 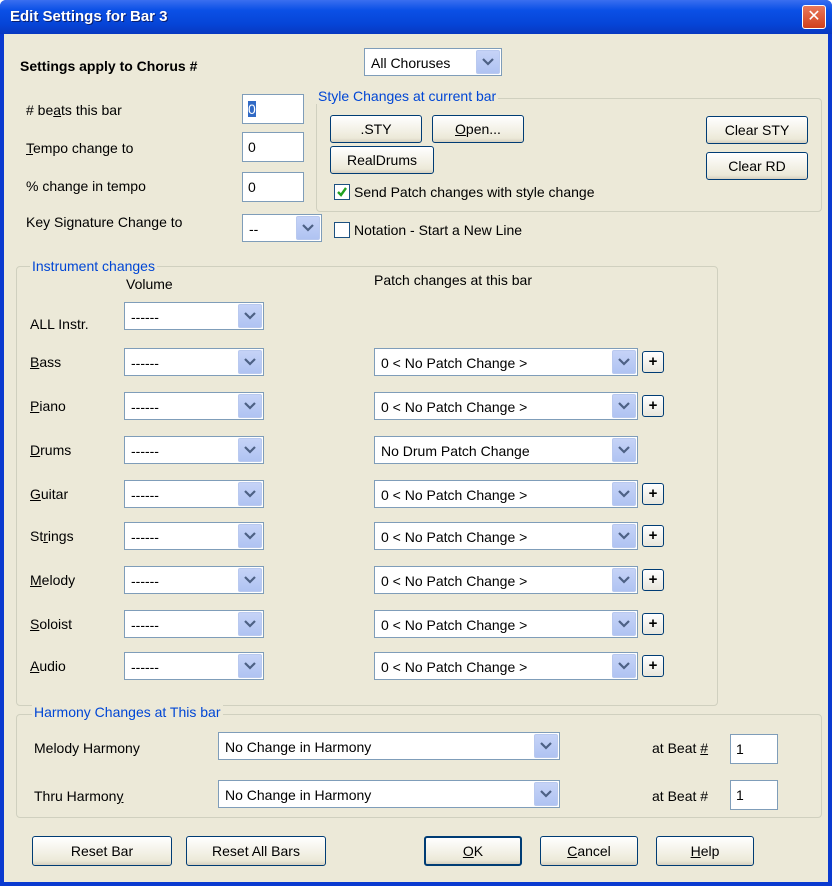 I want to click on reset-all-bars-button: Reset All Bars, so click(x=256, y=851).